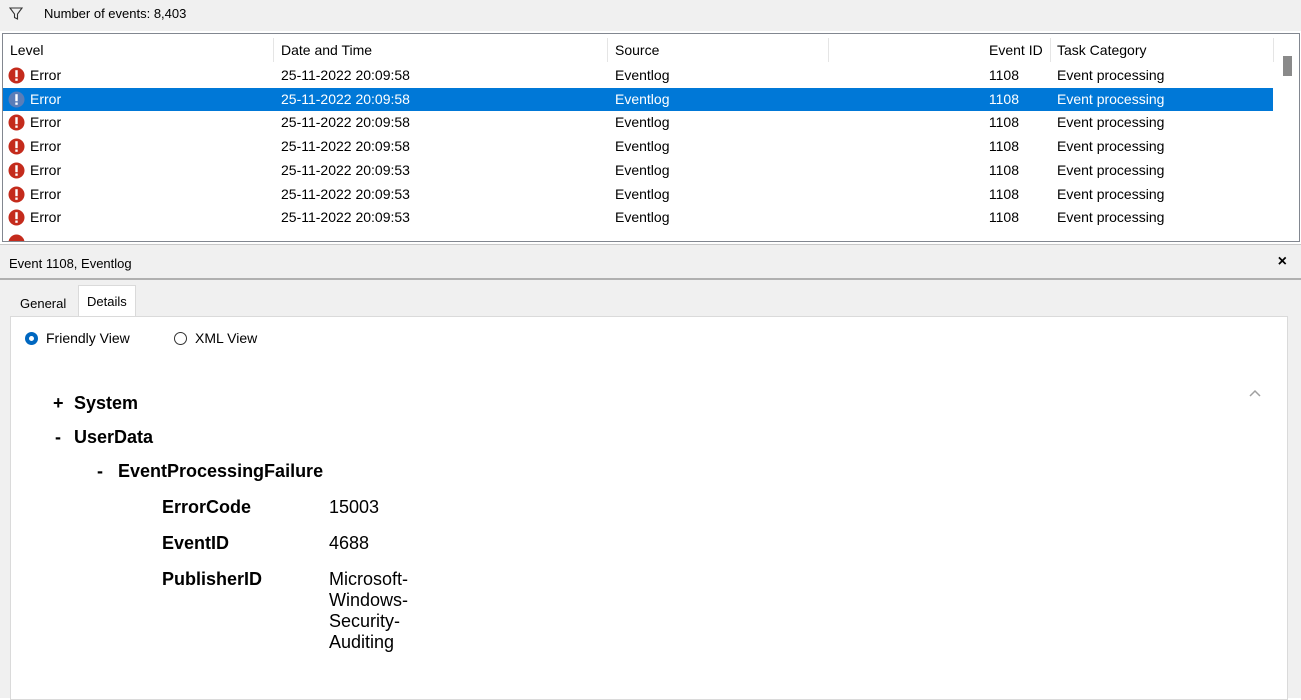  What do you see at coordinates (115, 13) in the screenshot?
I see `events-count: Number of events: 8,403` at bounding box center [115, 13].